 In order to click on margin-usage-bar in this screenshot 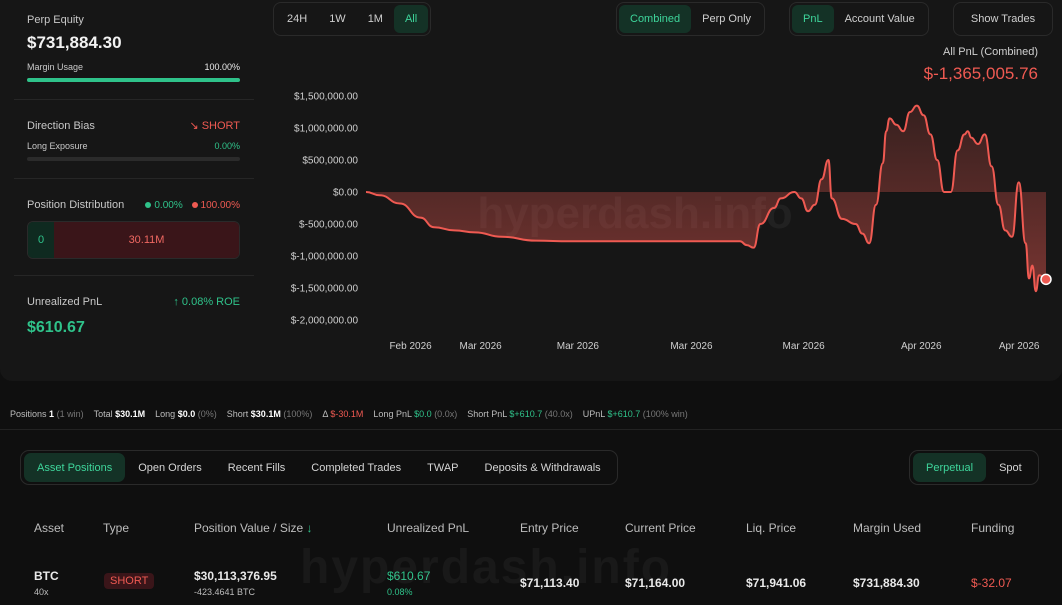, I will do `click(133, 80)`.